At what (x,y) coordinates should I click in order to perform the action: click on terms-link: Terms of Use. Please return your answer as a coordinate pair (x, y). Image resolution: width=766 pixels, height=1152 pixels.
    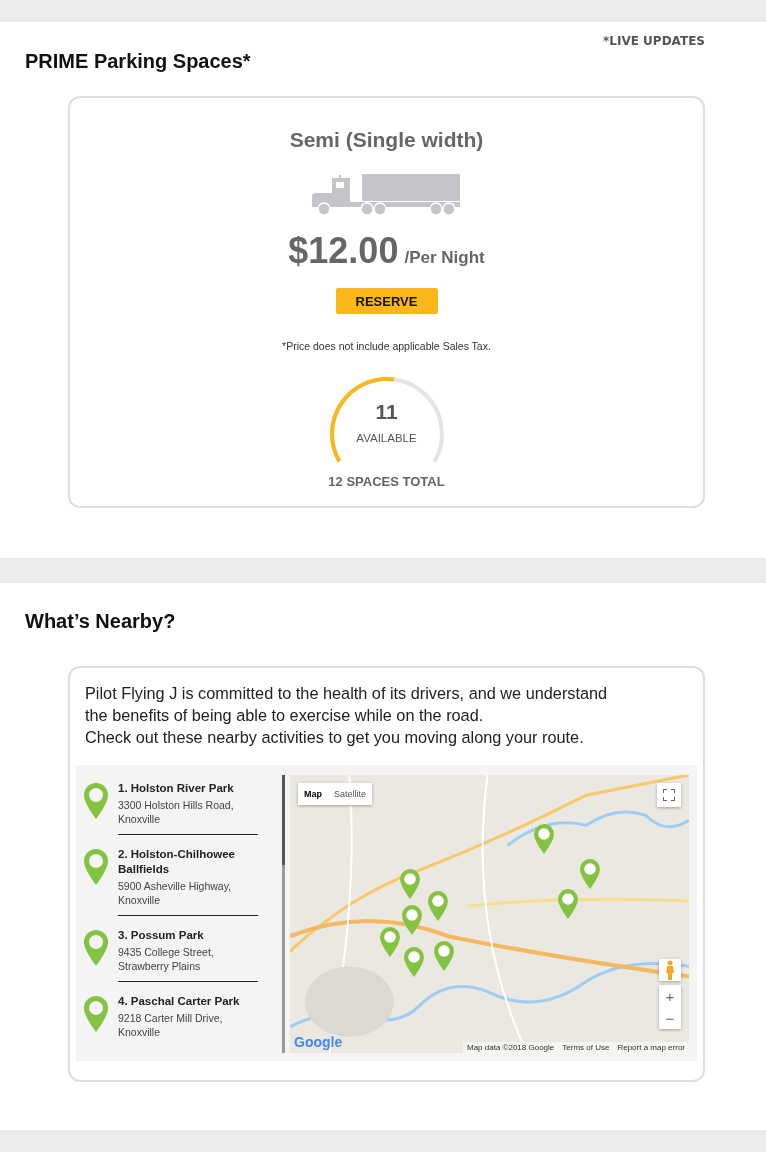
    Looking at the image, I should click on (586, 1047).